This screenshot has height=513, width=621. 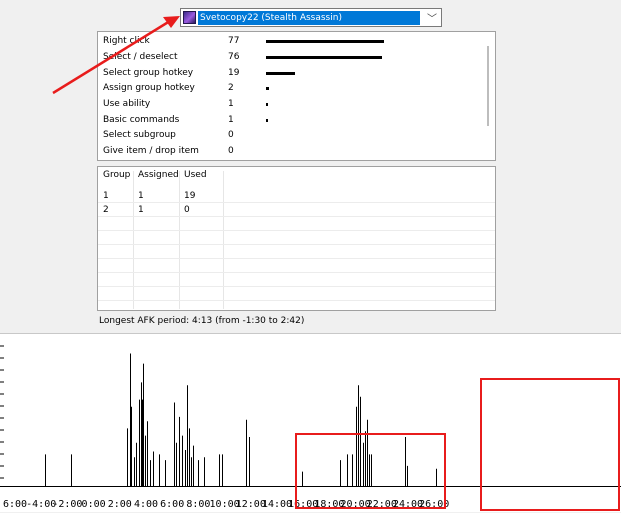 What do you see at coordinates (488, 86) in the screenshot?
I see `scrollbar` at bounding box center [488, 86].